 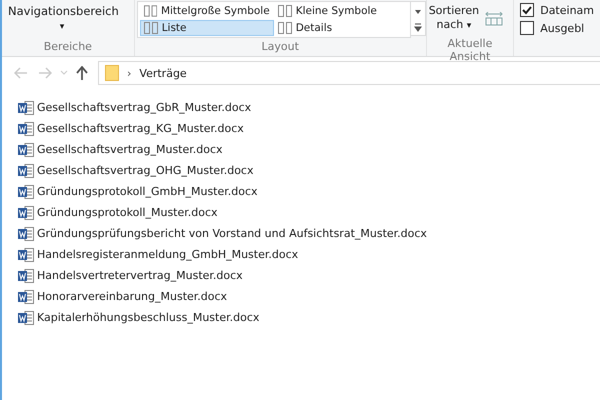 I want to click on navigation-pane-button: Navigationsbereich ▾, so click(x=62, y=19).